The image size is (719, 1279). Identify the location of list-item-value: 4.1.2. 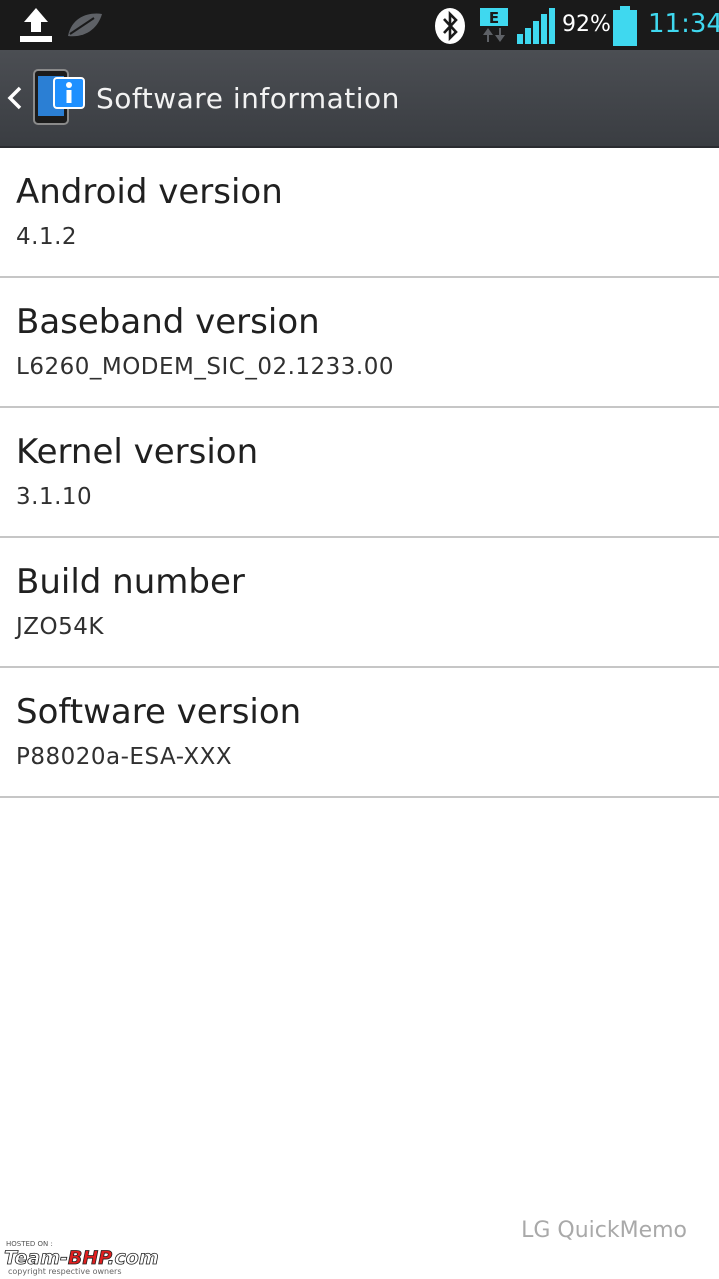
(47, 237).